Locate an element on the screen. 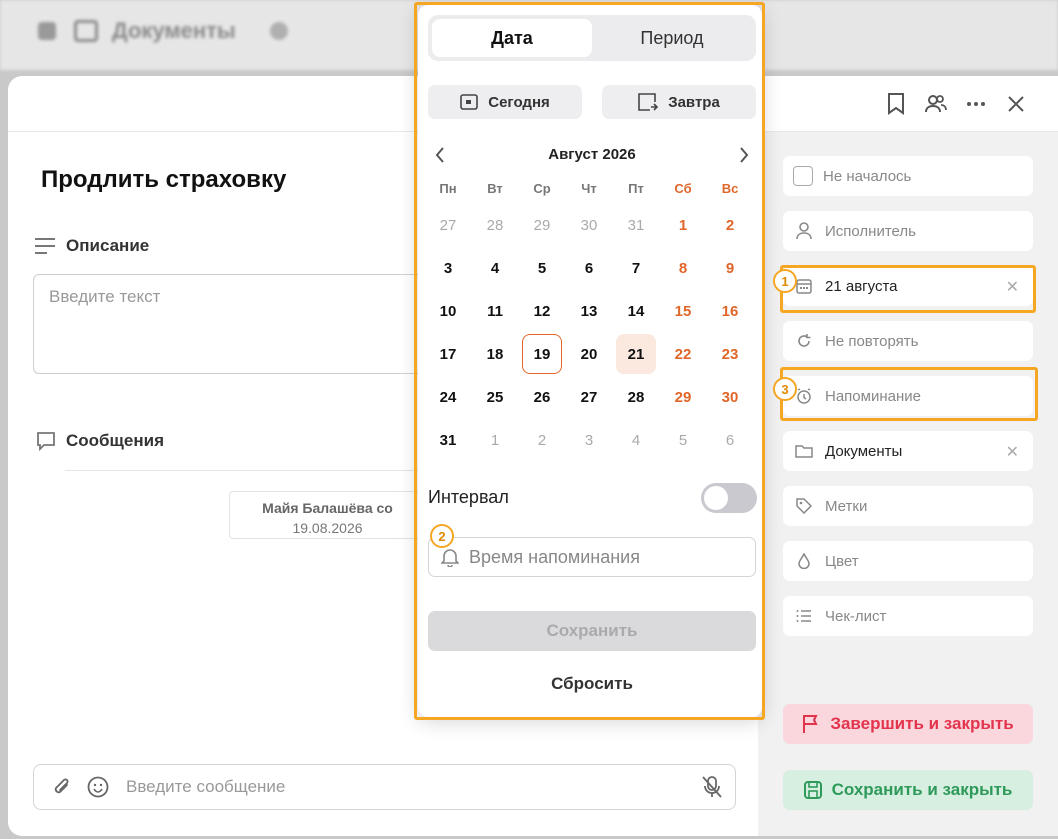 The height and width of the screenshot is (839, 1058). next-month-icon is located at coordinates (744, 155).